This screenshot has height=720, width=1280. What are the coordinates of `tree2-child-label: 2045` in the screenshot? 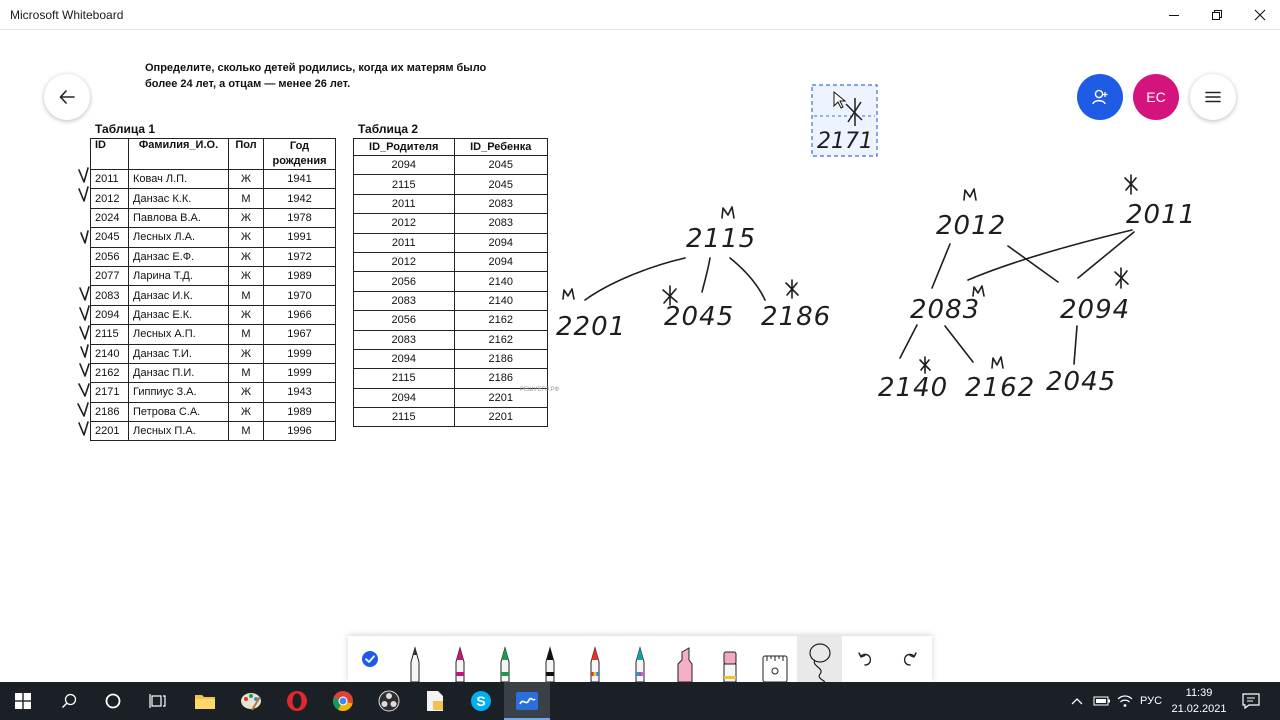 It's located at (1081, 382).